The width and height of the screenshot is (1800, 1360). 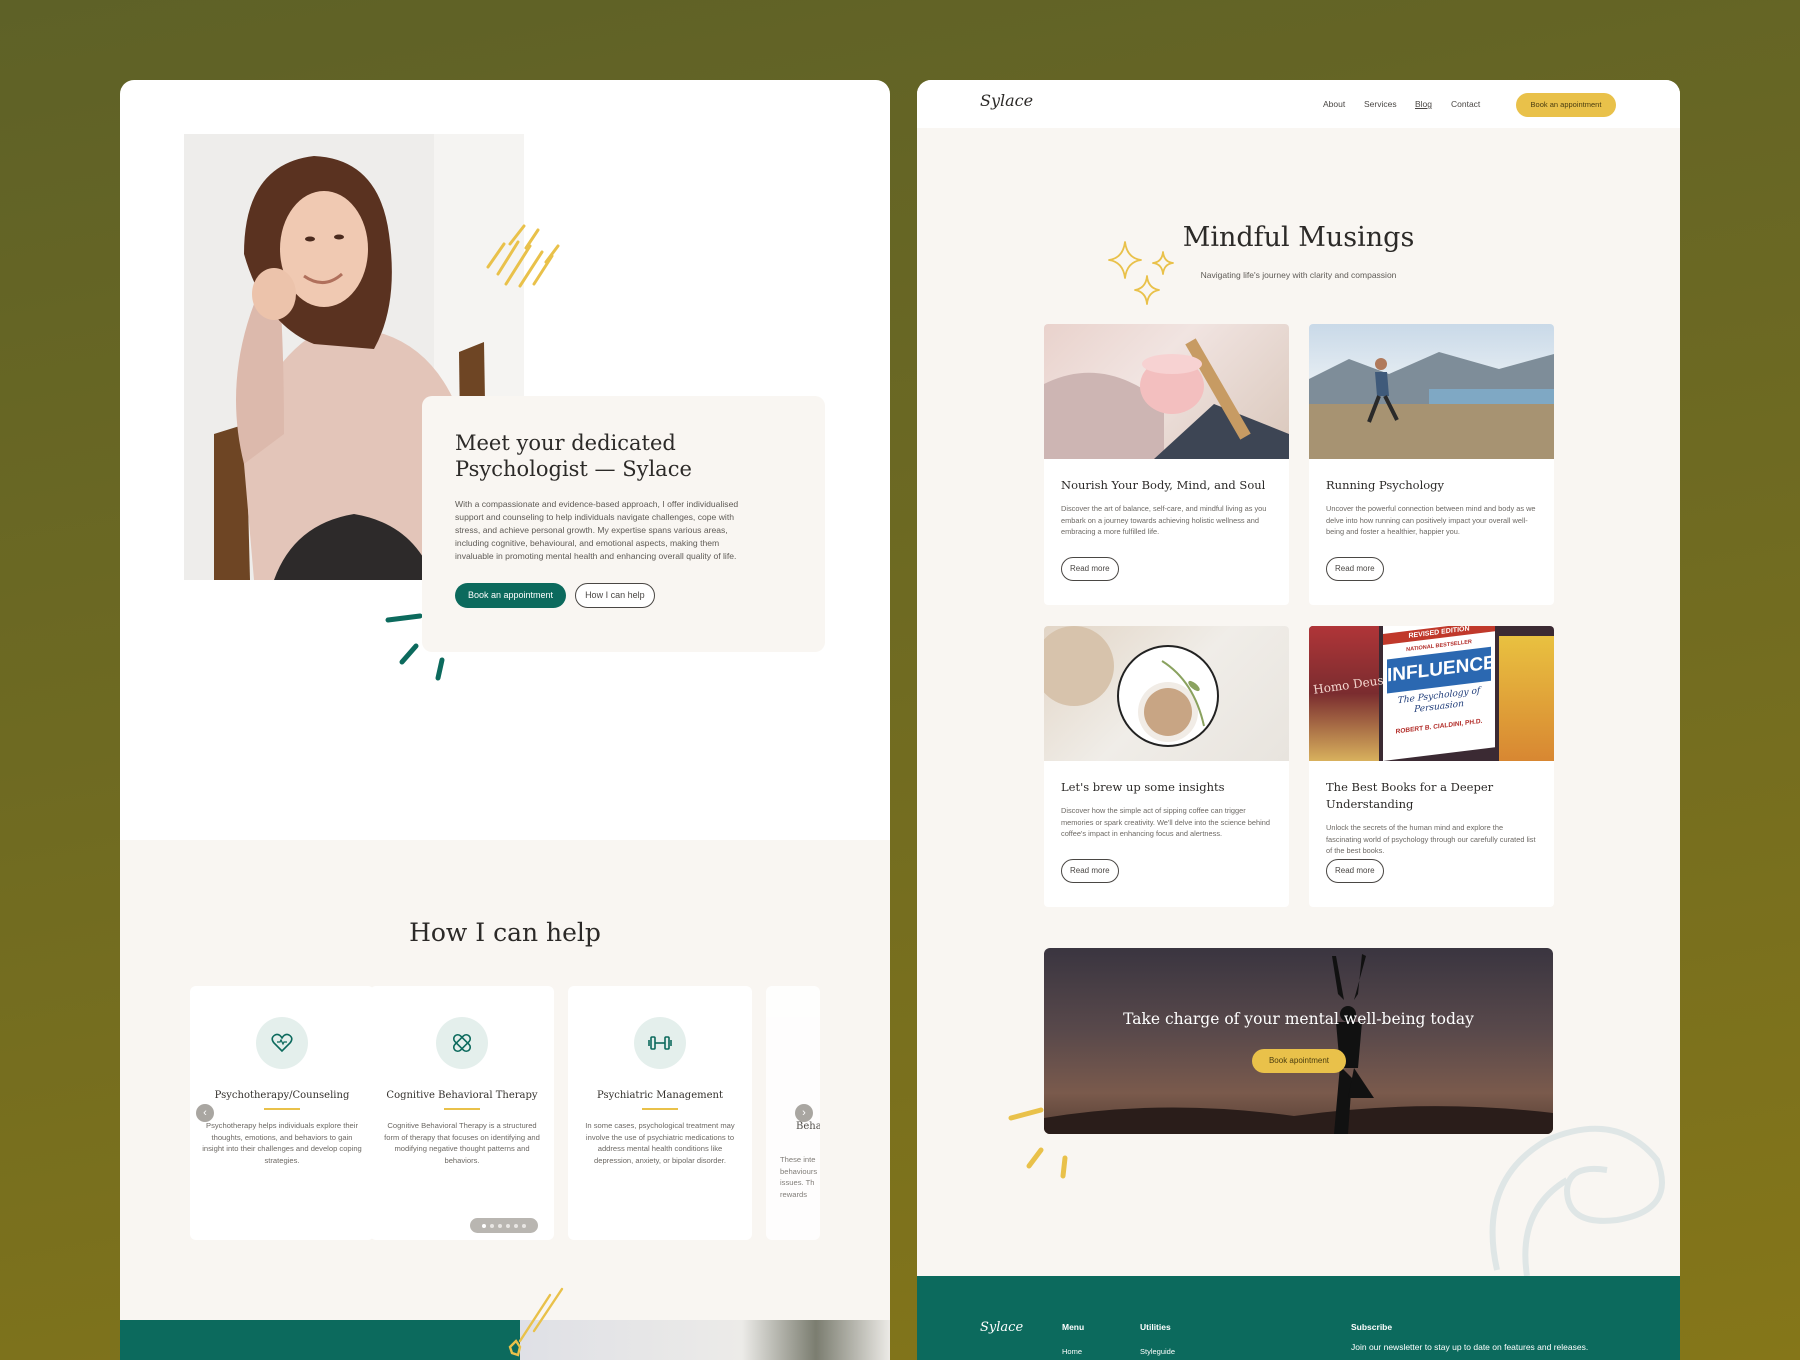 I want to click on yellow-book-cover, so click(x=1526, y=698).